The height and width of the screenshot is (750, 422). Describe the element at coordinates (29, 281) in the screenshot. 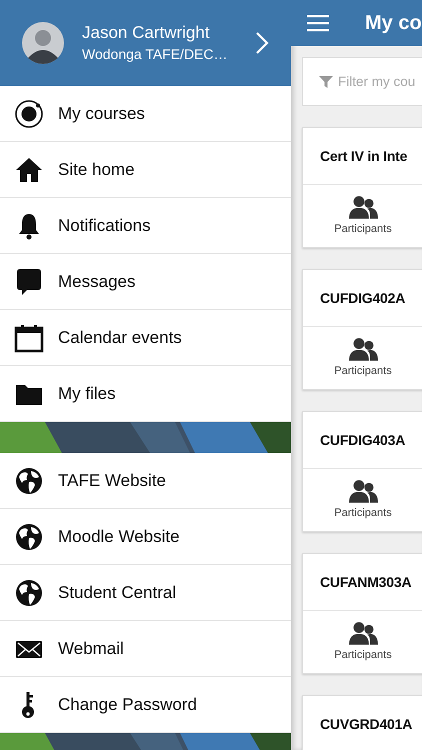

I see `speech-bubble-icon` at that location.